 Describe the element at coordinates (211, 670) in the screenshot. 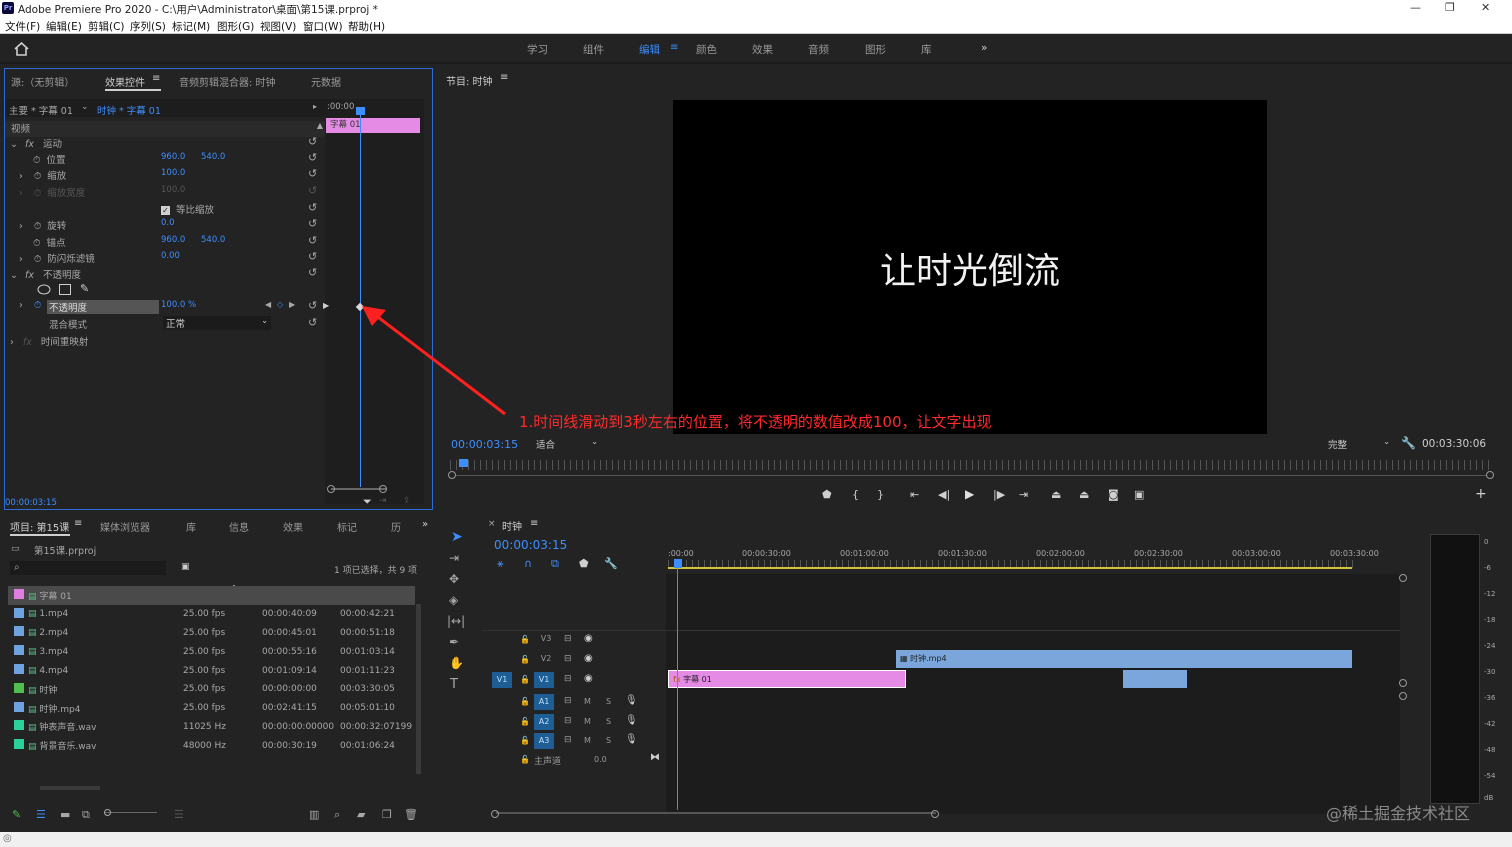

I see `project-row: ▤ 4.mp4 25.00 fps 00:01:09:14 00:01:11:23` at that location.